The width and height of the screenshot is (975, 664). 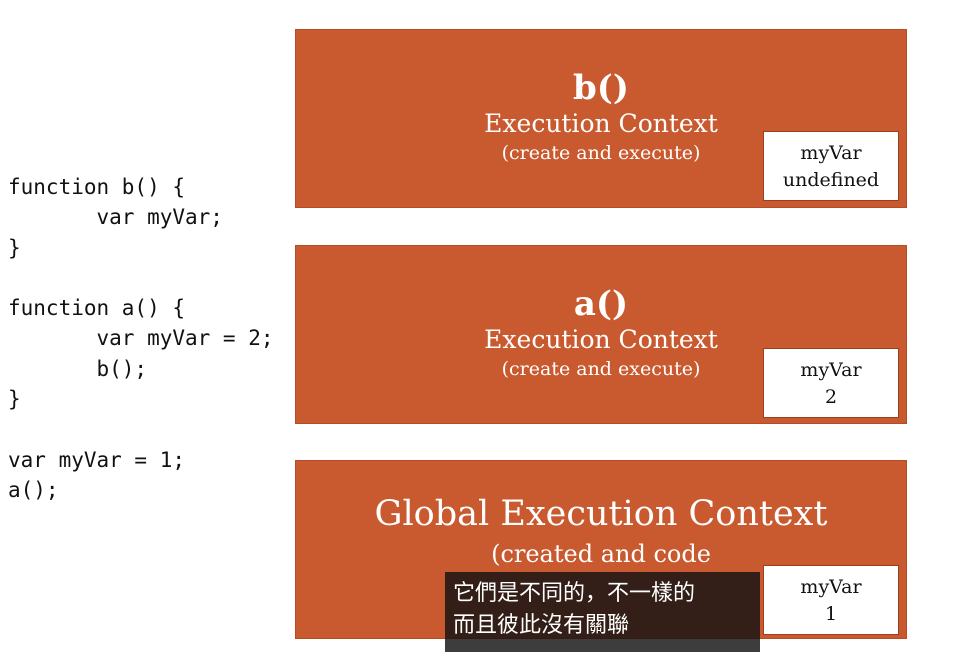 I want to click on a-variable-name: myVar, so click(x=831, y=370).